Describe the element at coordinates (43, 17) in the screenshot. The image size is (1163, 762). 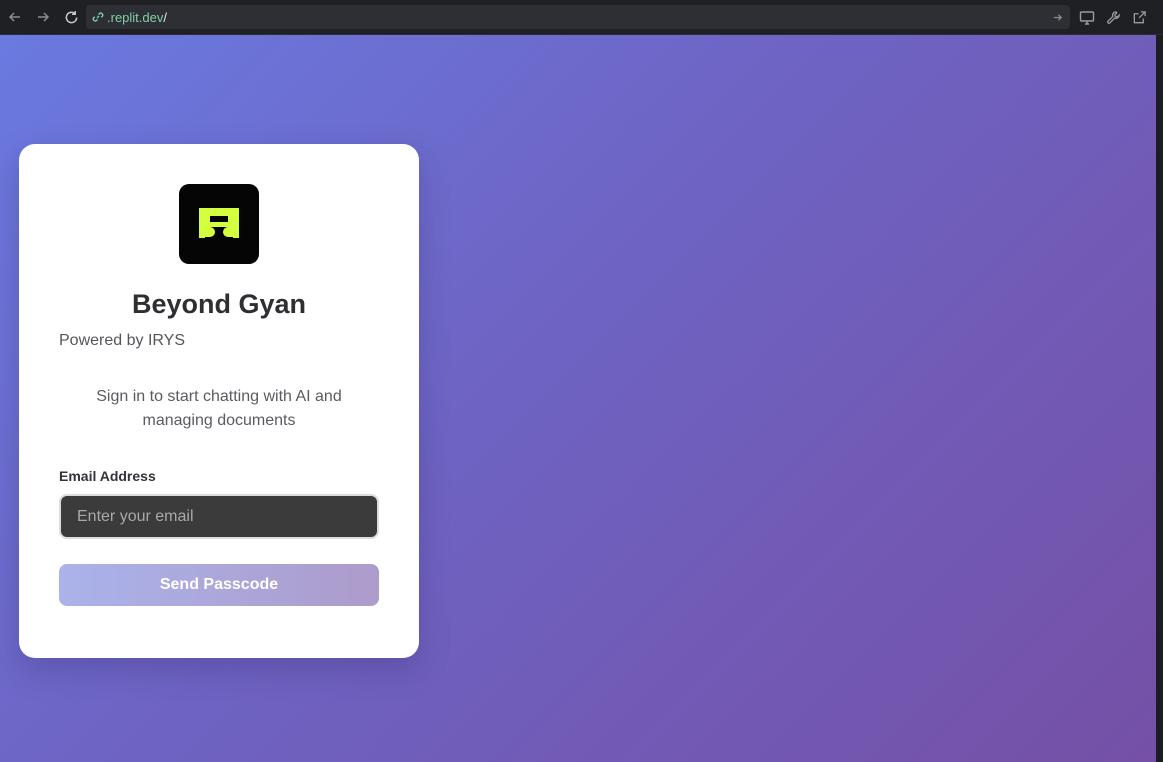
I see `forward-arrow-icon` at that location.